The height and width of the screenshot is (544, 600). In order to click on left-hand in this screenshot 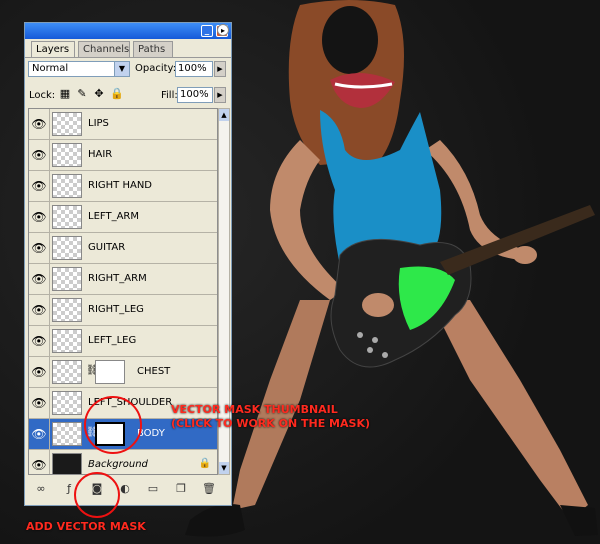, I will do `click(525, 255)`.